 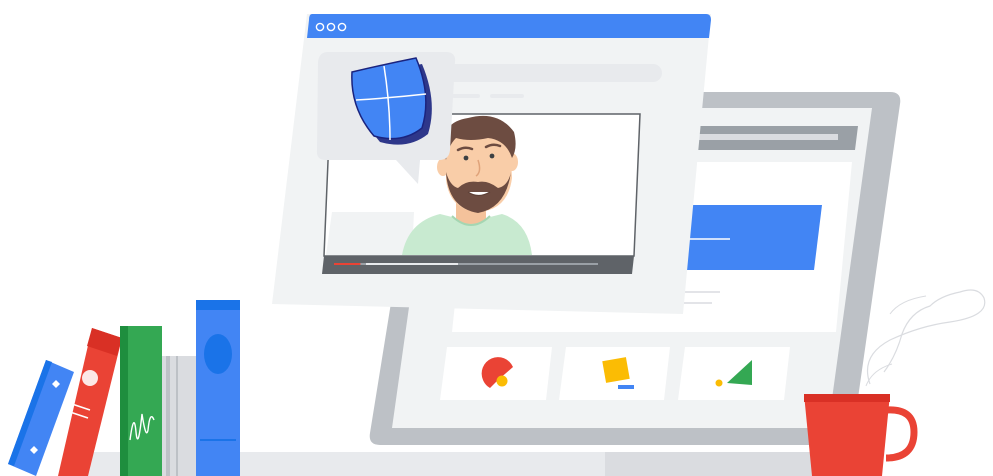 I want to click on laptop-address-bar, so click(x=764, y=137).